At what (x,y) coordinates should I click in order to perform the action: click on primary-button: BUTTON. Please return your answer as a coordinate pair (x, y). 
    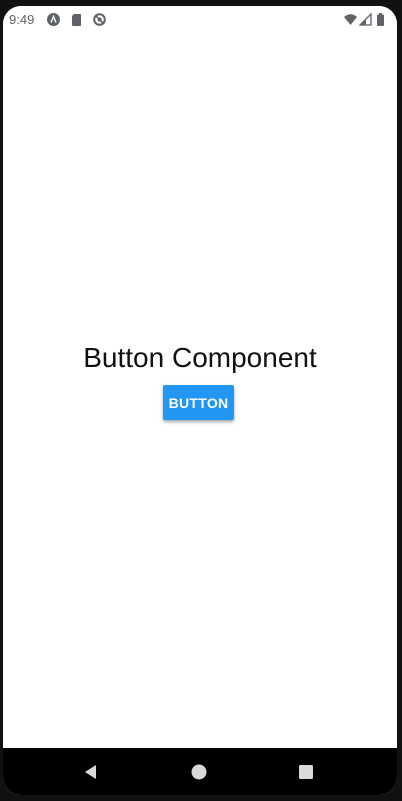
    Looking at the image, I should click on (198, 402).